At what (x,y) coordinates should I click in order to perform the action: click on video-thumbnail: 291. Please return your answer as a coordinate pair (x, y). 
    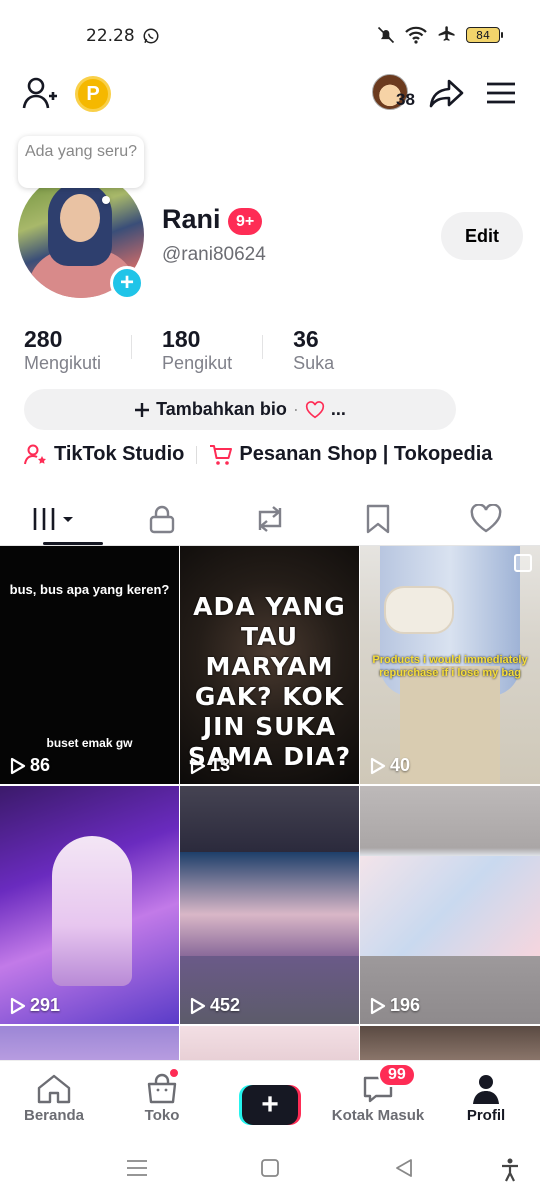
    Looking at the image, I should click on (89, 905).